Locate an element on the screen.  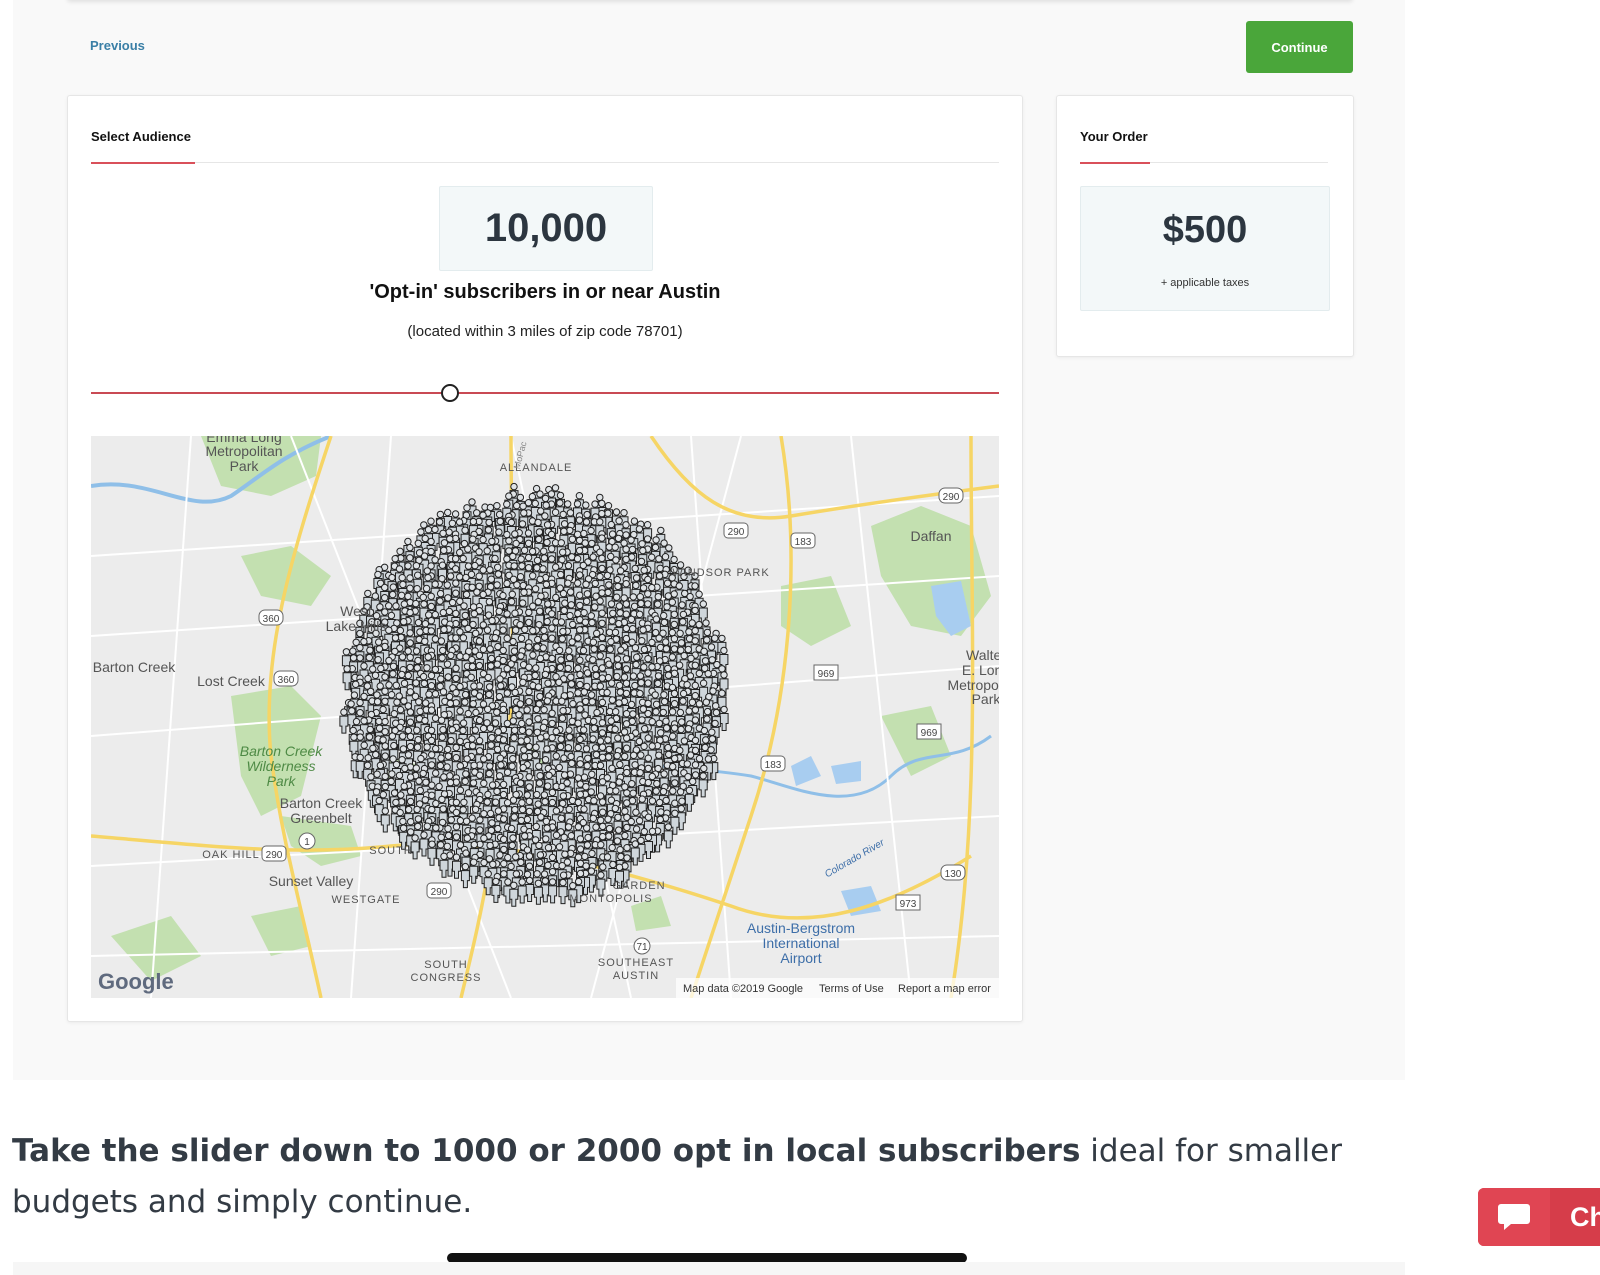
price-box: $500 + applicable taxes is located at coordinates (1205, 248).